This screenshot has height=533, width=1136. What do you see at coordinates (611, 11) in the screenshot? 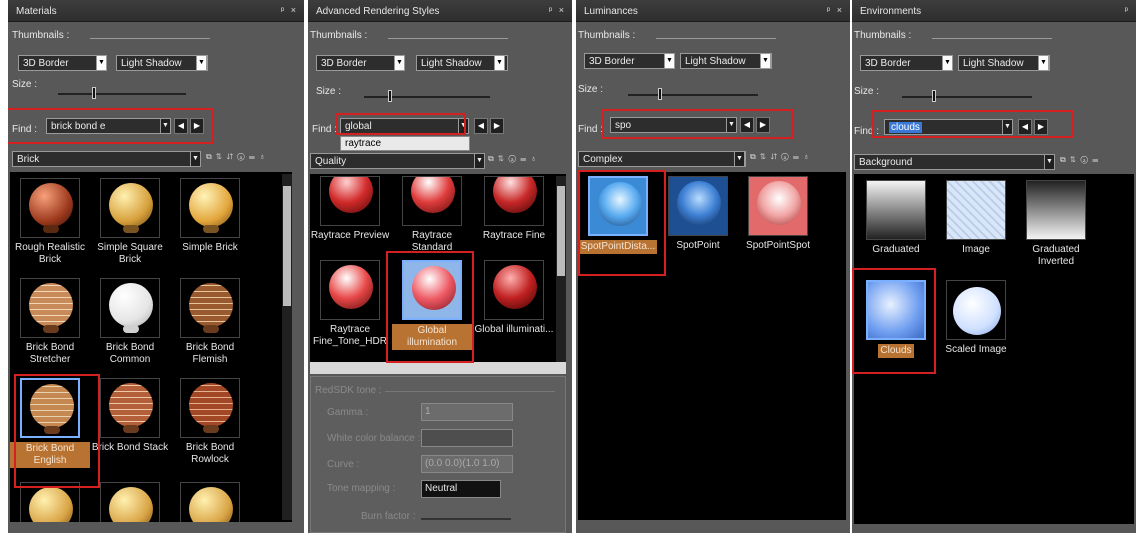
I see `panel-title-text: Luminances` at bounding box center [611, 11].